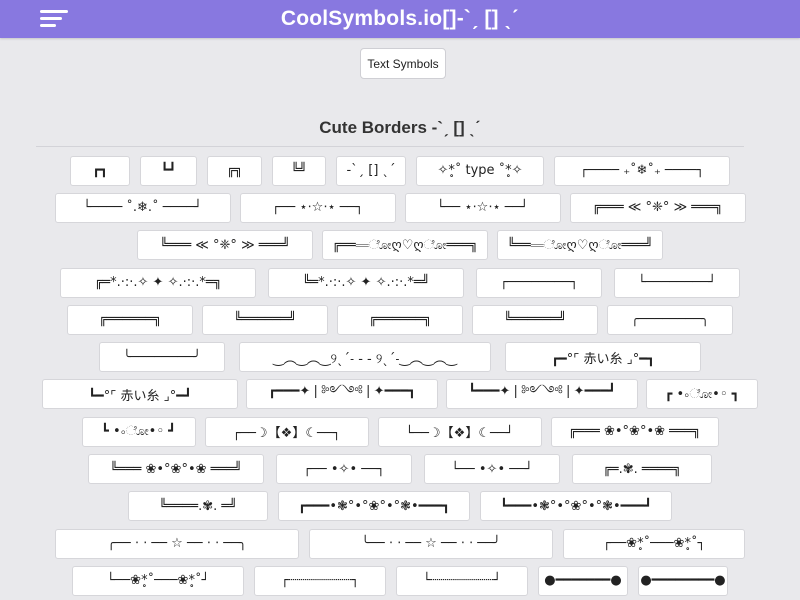  I want to click on border-symbol-button: -`ˏ [] ˎˊ, so click(371, 170).